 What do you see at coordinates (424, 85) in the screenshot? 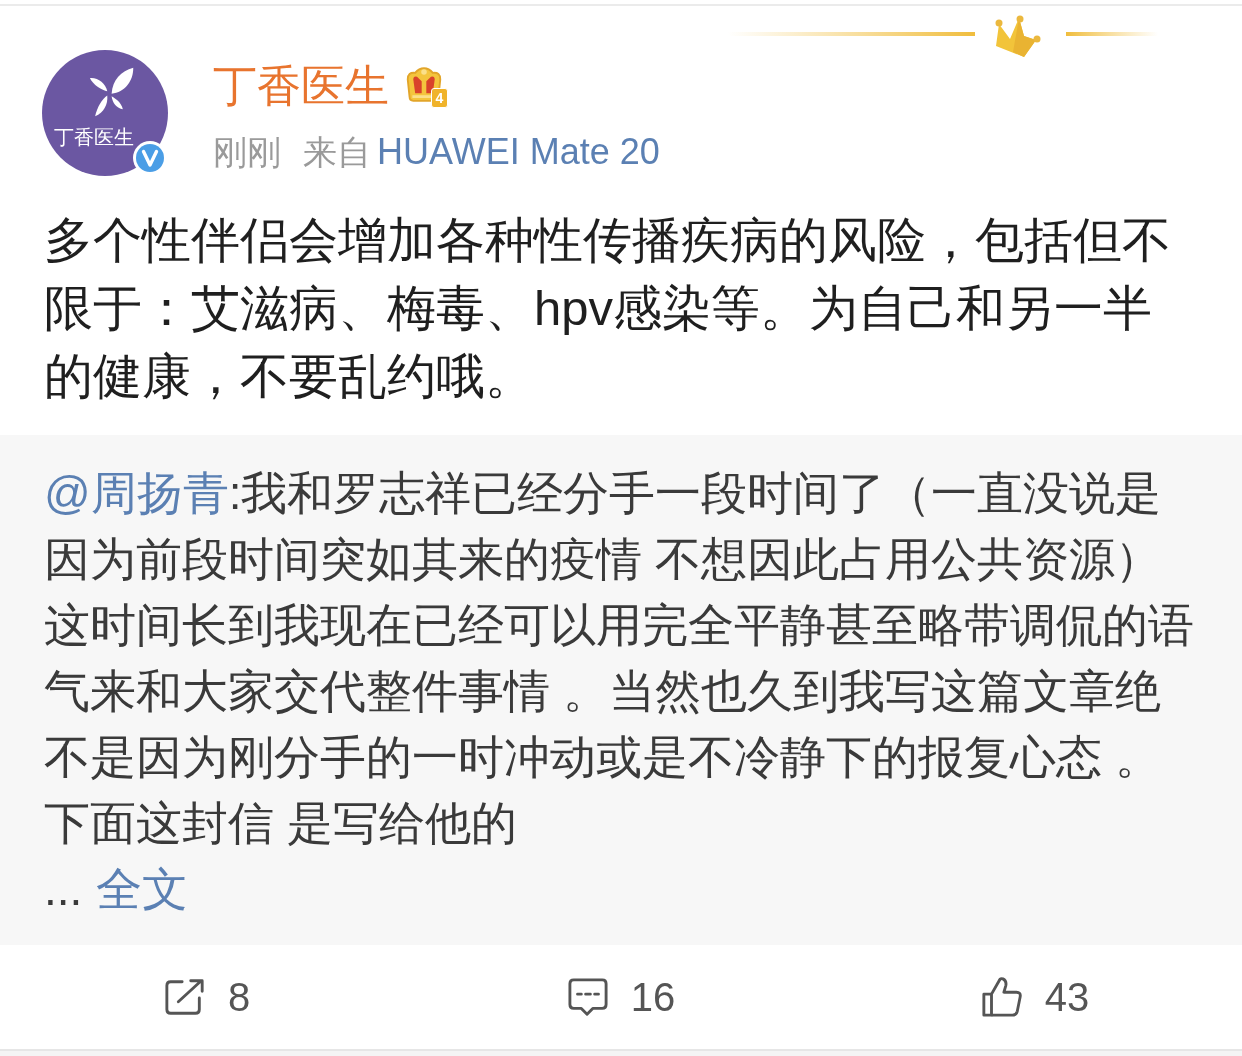
I see `crown-icon` at bounding box center [424, 85].